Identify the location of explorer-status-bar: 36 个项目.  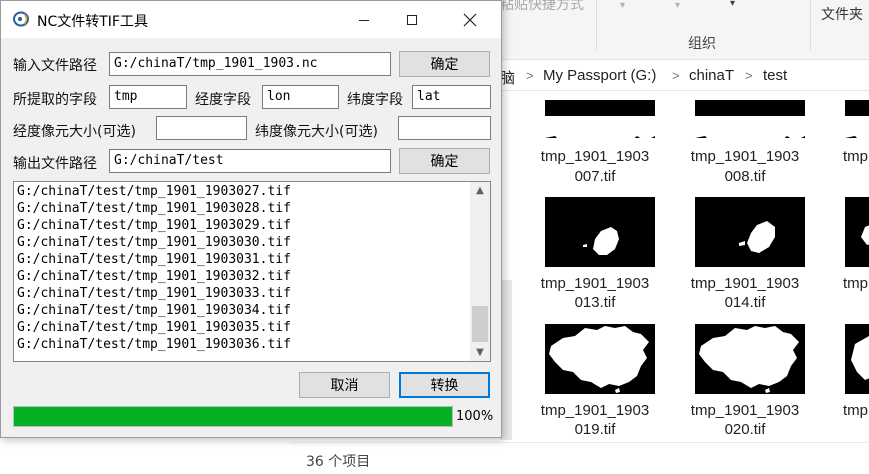
(579, 458).